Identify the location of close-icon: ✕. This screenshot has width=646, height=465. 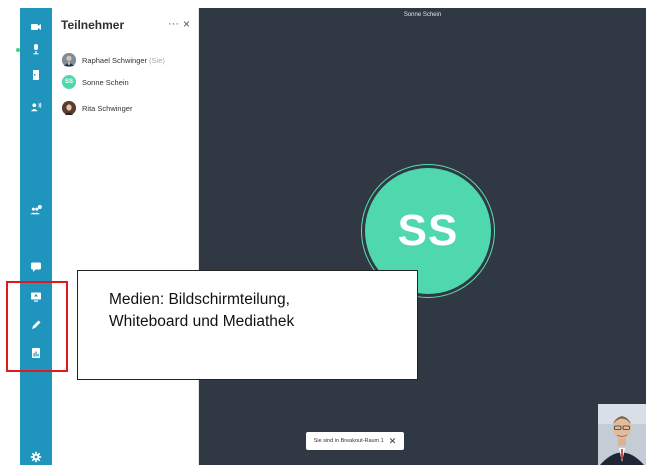
(393, 441).